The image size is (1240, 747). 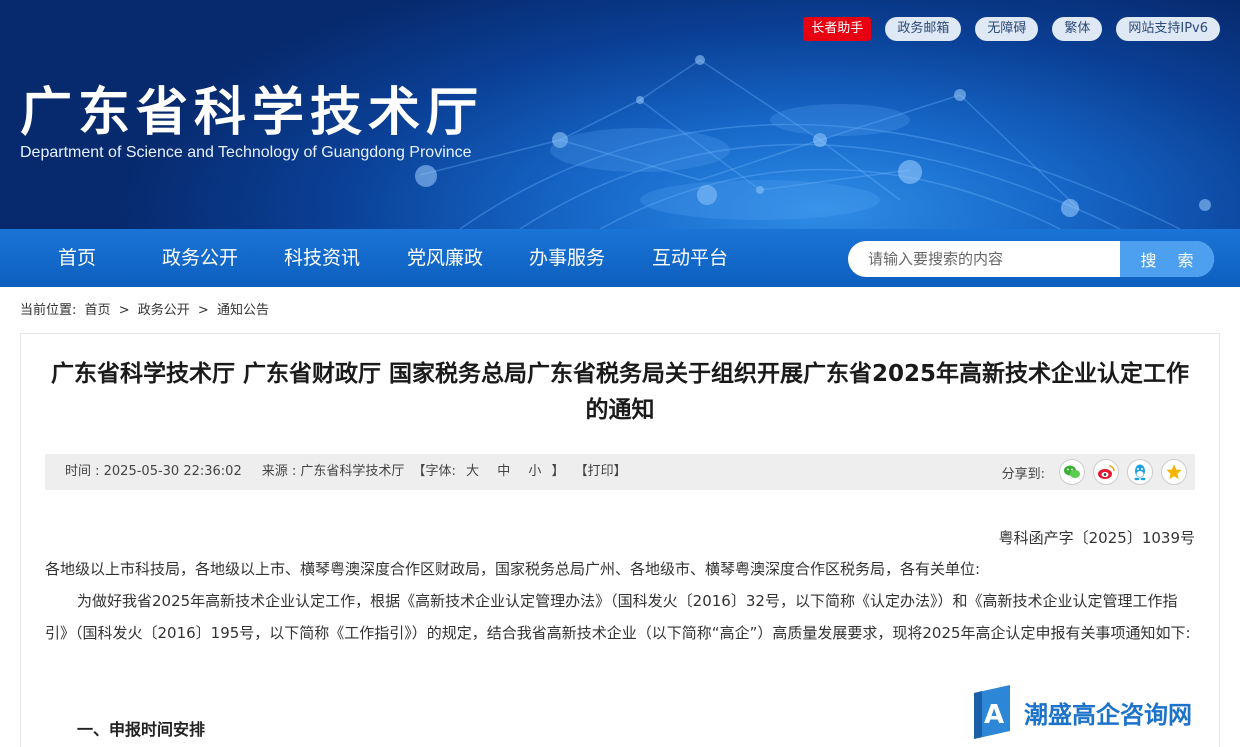 What do you see at coordinates (153, 471) in the screenshot?
I see `publish-time: 时间 : 2025-05-30 22:36:02` at bounding box center [153, 471].